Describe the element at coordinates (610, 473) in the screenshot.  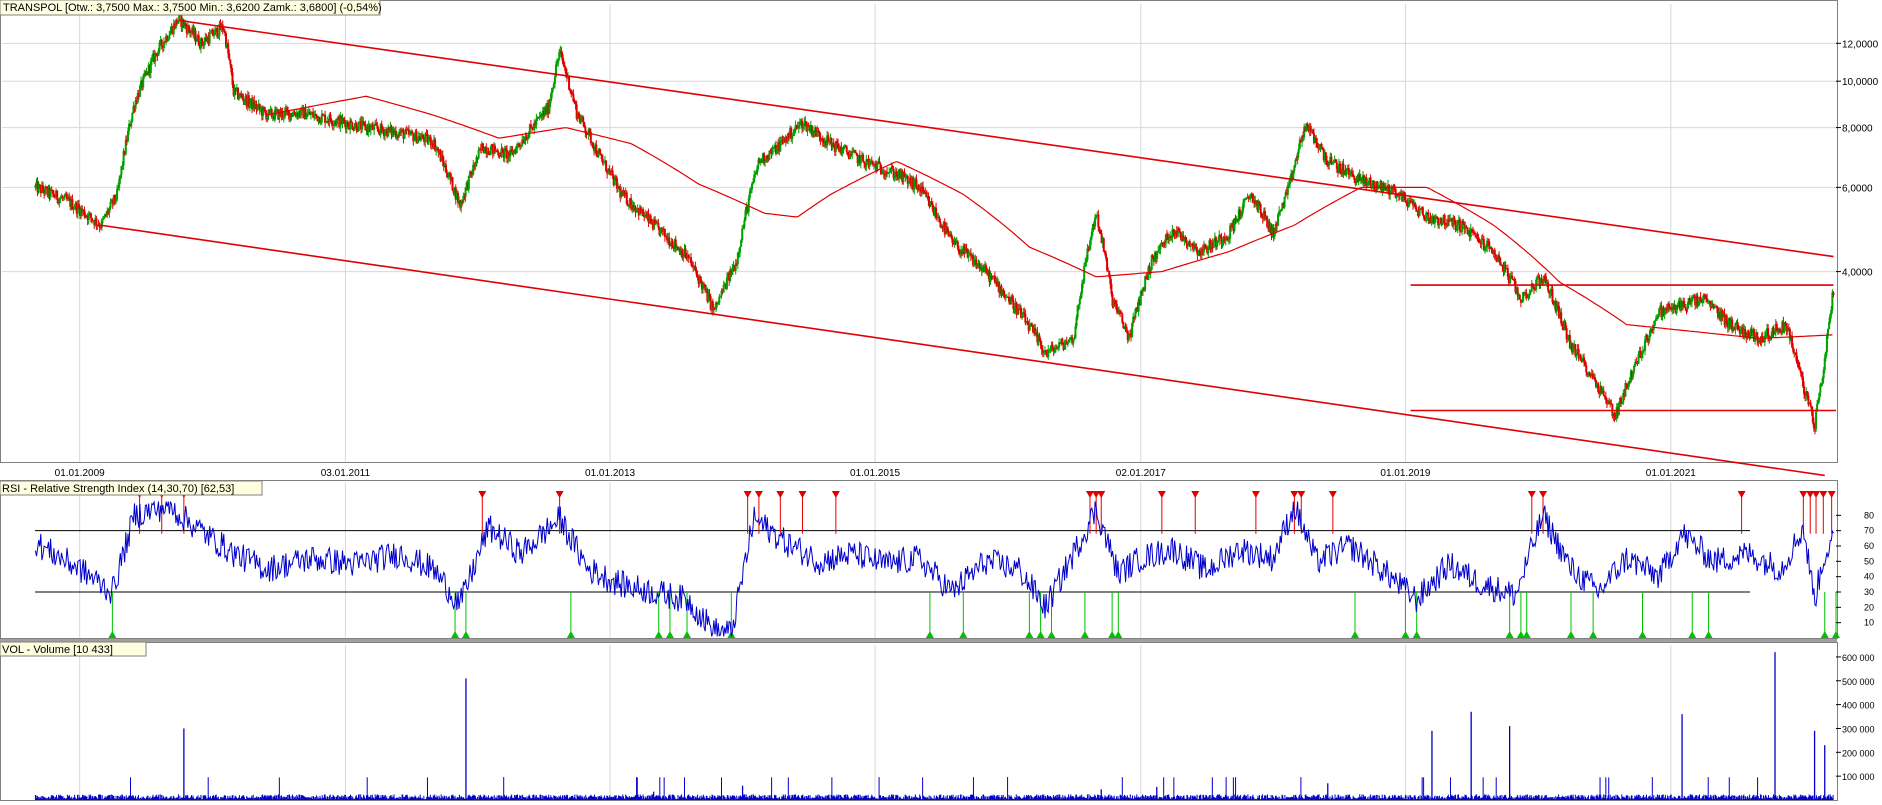
I see `date-tick-label: 01.01.2013` at that location.